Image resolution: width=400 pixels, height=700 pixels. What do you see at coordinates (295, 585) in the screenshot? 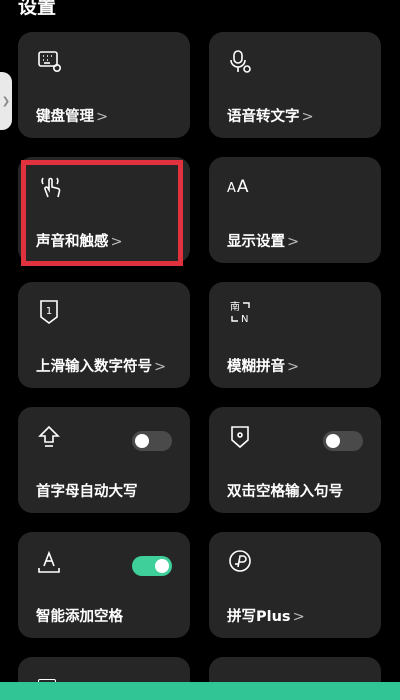
I see `tile-spell-plus: 拼写Plus >` at bounding box center [295, 585].